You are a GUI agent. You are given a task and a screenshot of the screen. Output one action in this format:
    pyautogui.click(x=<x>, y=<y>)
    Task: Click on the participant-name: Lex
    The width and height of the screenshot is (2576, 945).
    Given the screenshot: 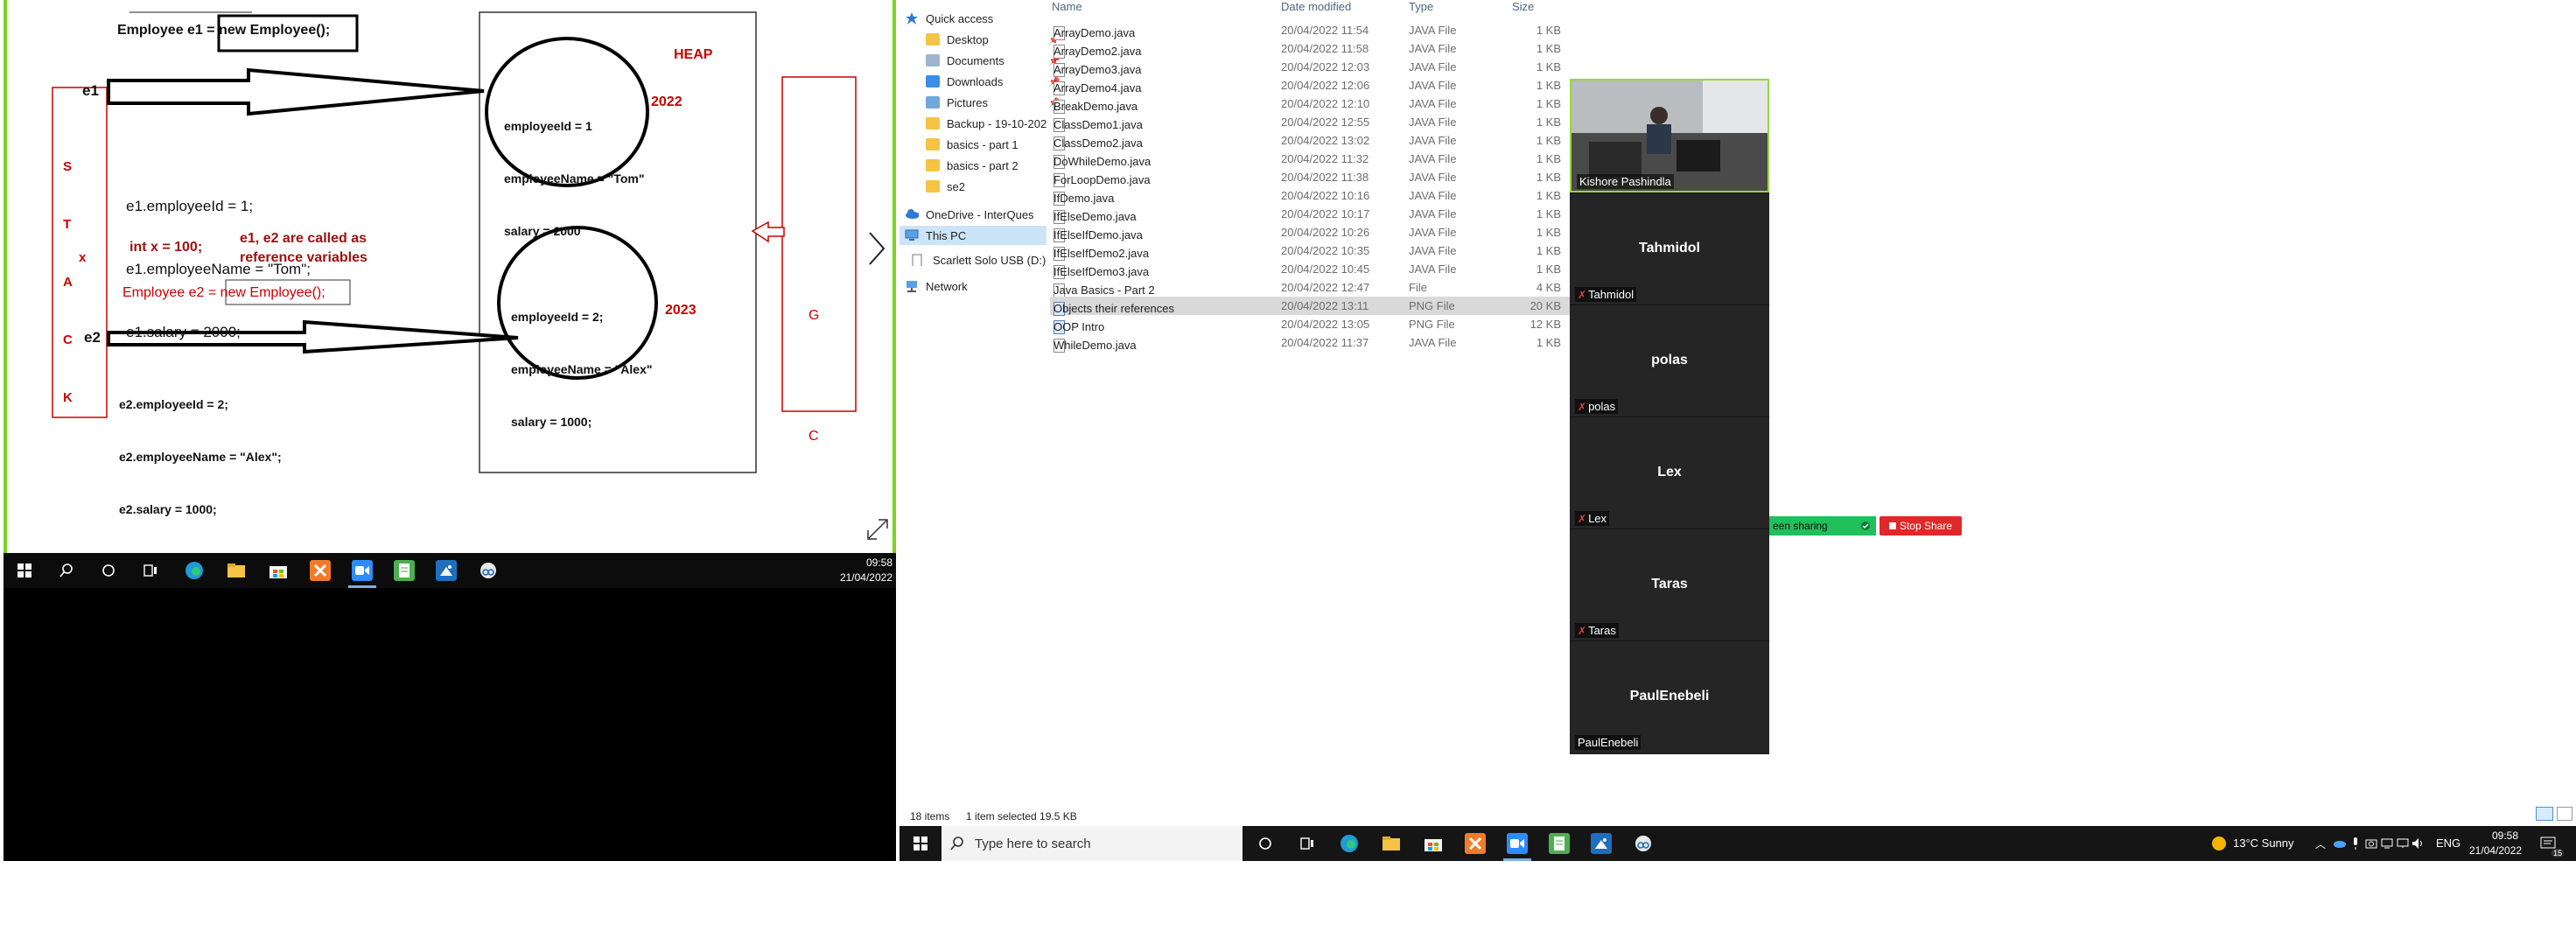 What is the action you would take?
    pyautogui.click(x=1669, y=472)
    